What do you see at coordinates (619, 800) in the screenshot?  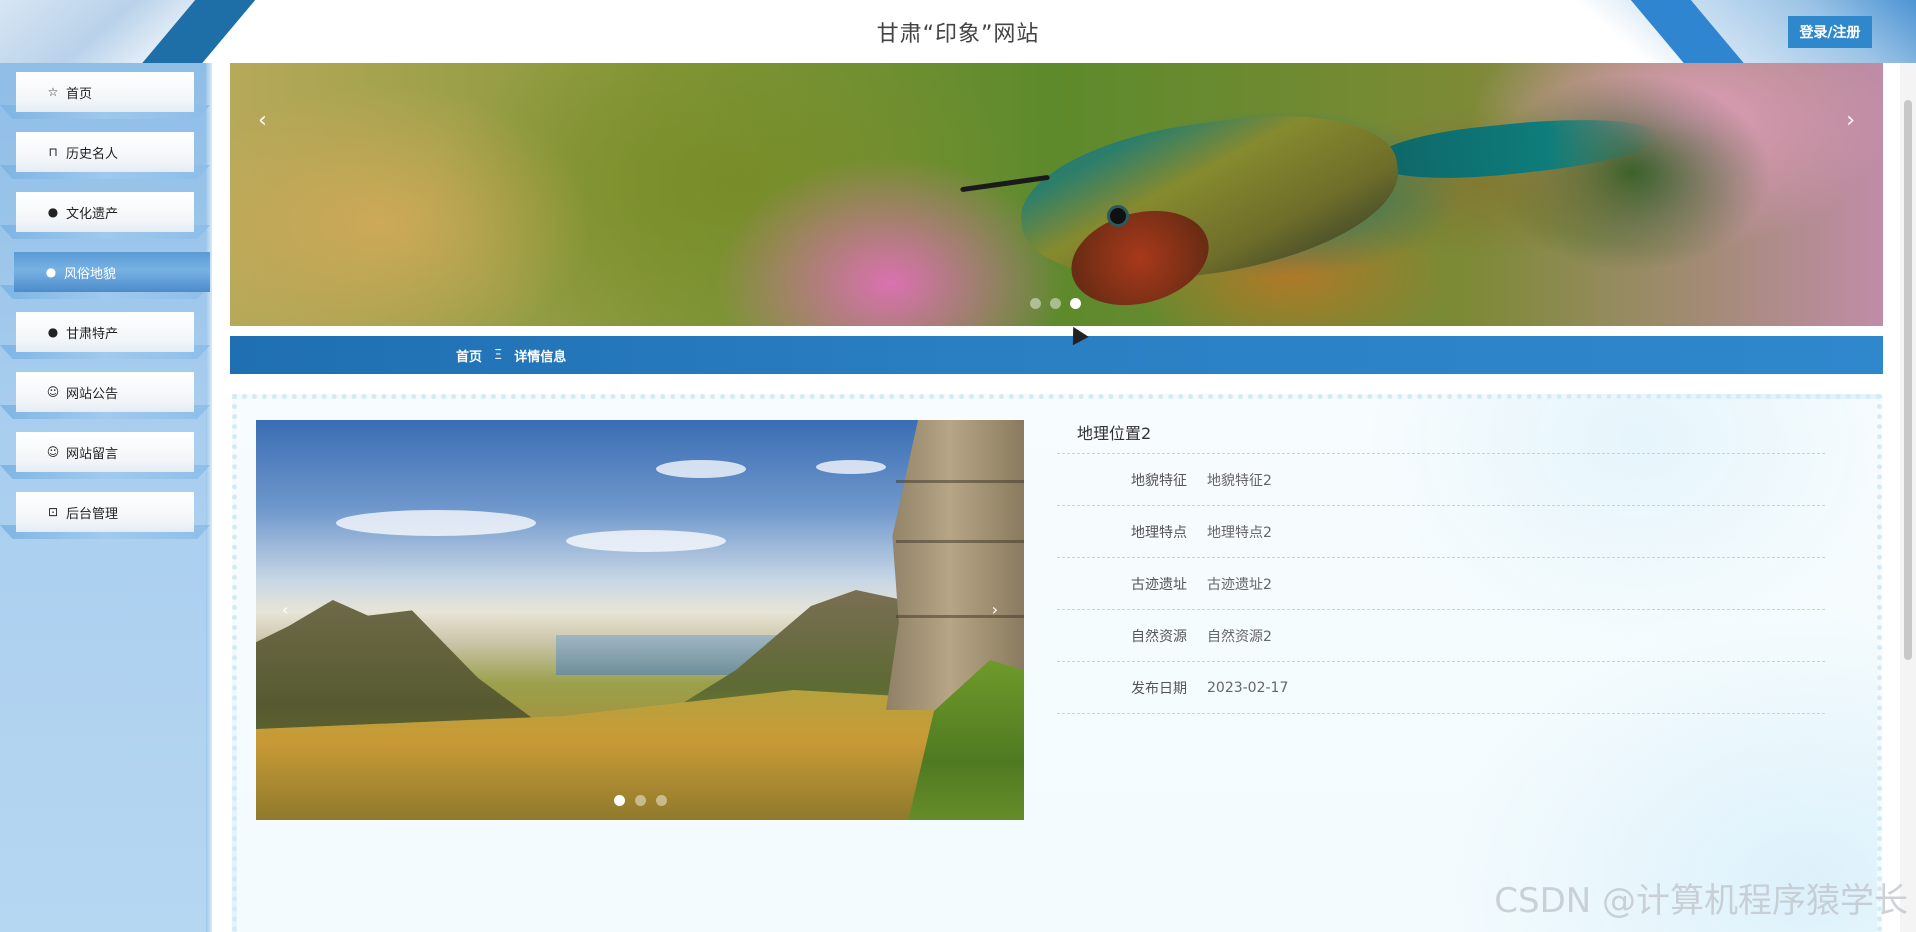 I see `photo-dot-active` at bounding box center [619, 800].